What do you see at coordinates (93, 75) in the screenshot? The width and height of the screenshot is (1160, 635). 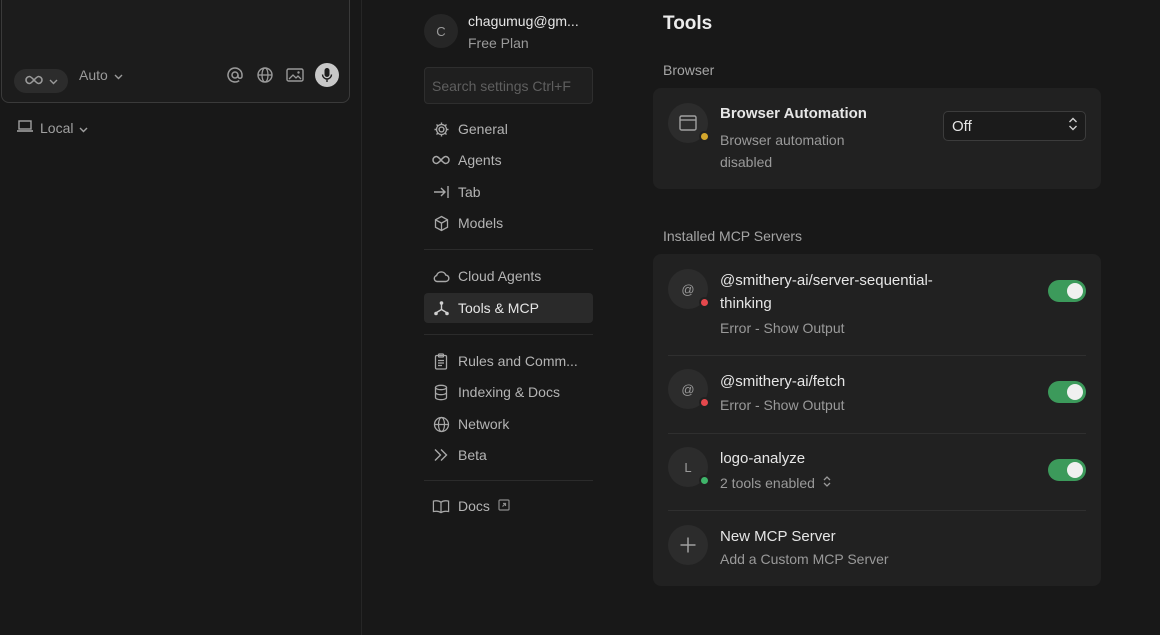 I see `model-label: Auto` at bounding box center [93, 75].